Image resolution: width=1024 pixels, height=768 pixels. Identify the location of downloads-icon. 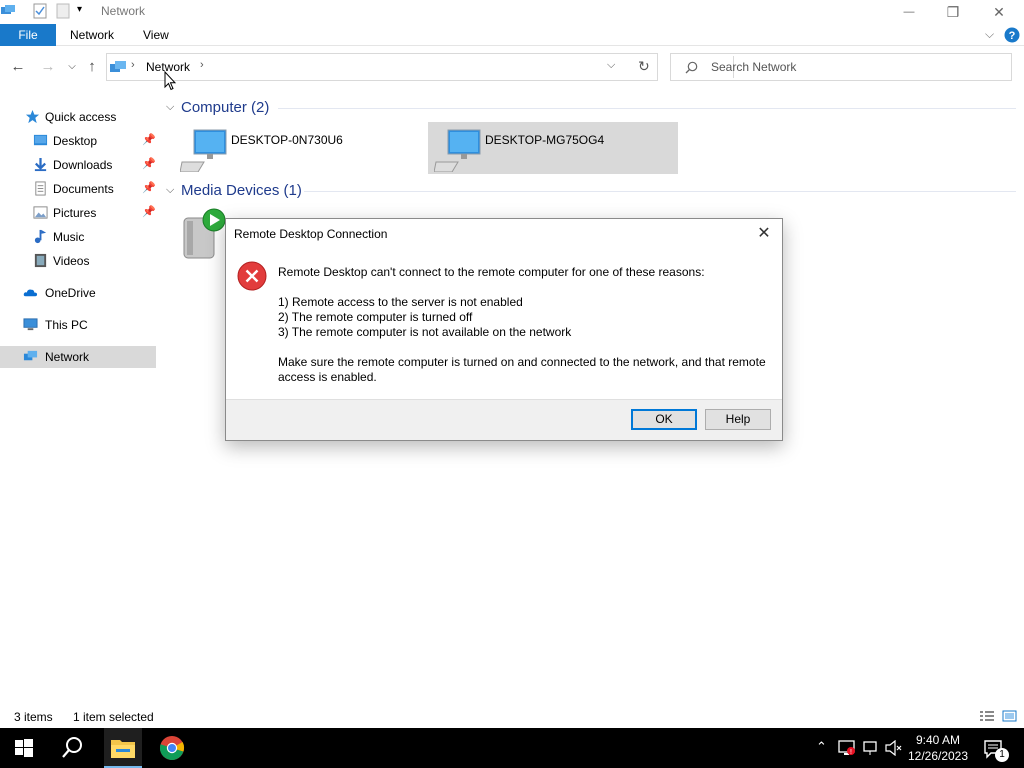
(40, 164).